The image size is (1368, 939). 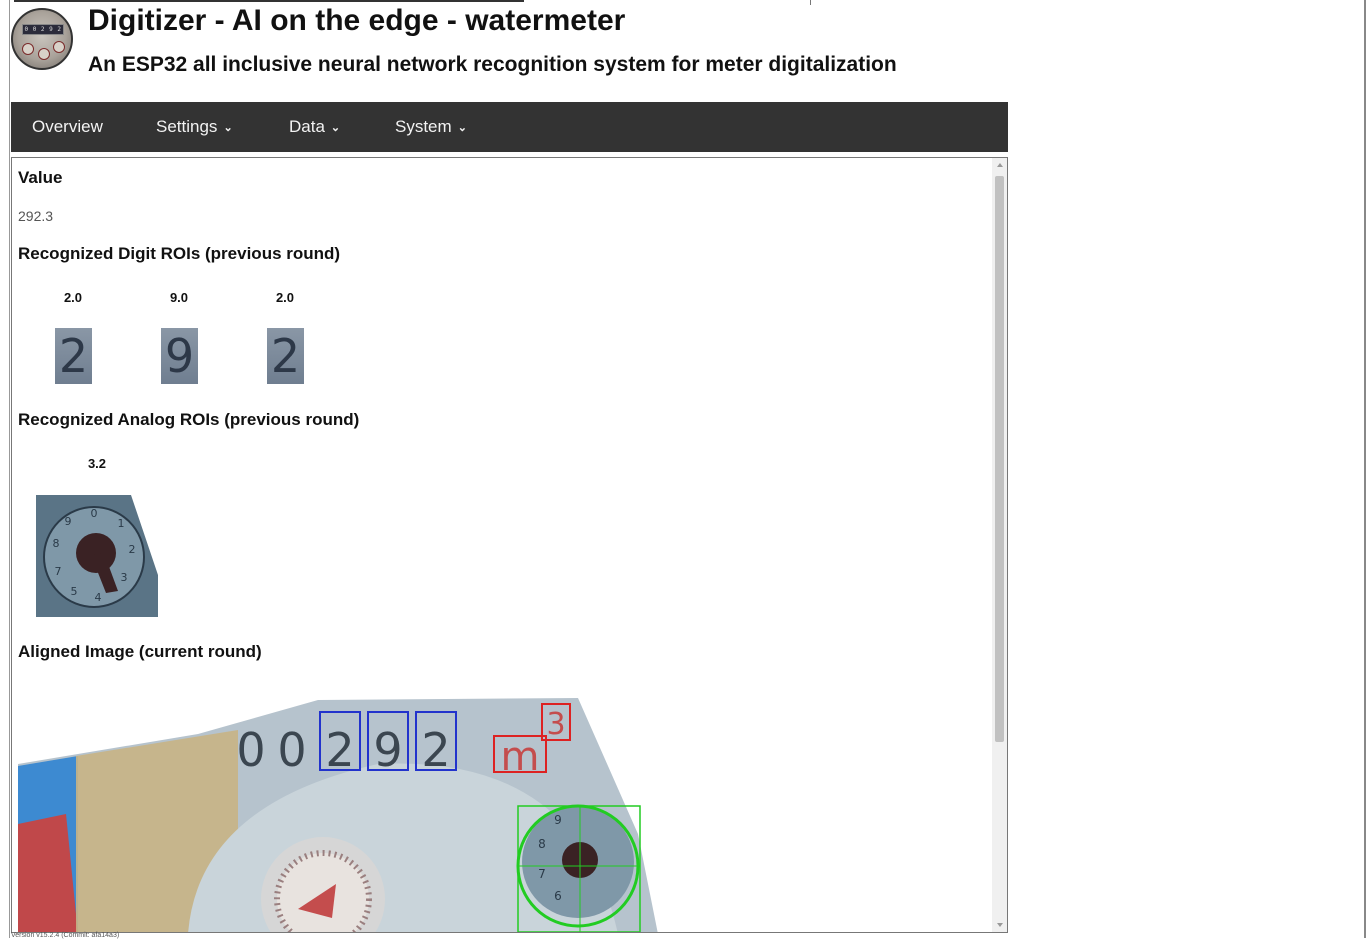 What do you see at coordinates (98, 597) in the screenshot?
I see `svg-text: 4` at bounding box center [98, 597].